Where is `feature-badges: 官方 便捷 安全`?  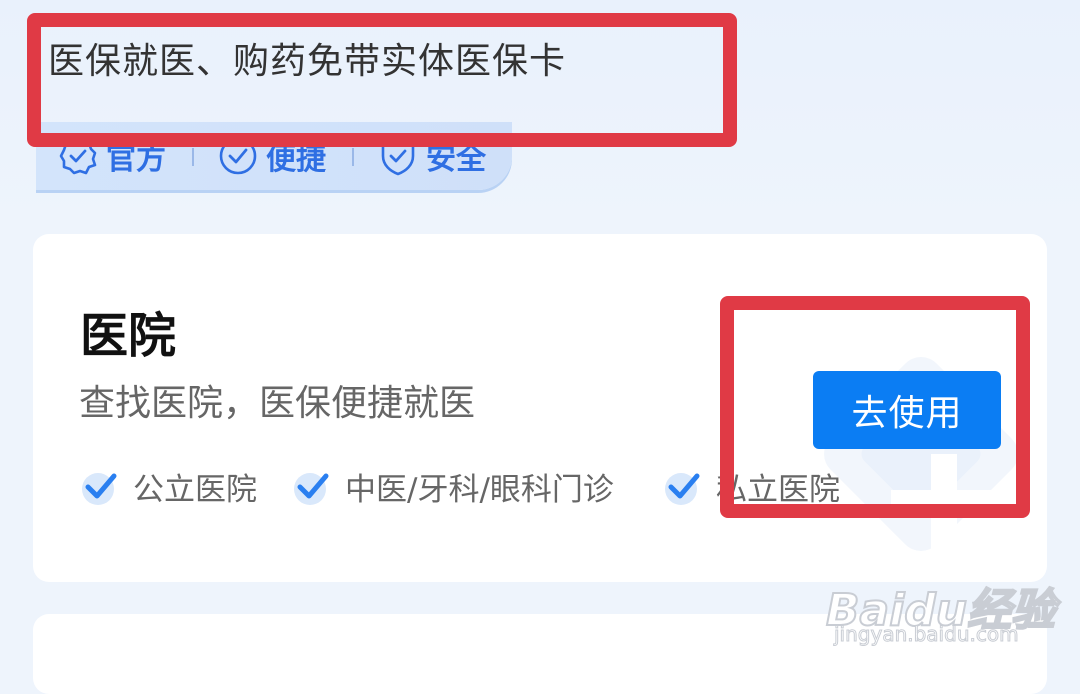 feature-badges: 官方 便捷 安全 is located at coordinates (274, 156).